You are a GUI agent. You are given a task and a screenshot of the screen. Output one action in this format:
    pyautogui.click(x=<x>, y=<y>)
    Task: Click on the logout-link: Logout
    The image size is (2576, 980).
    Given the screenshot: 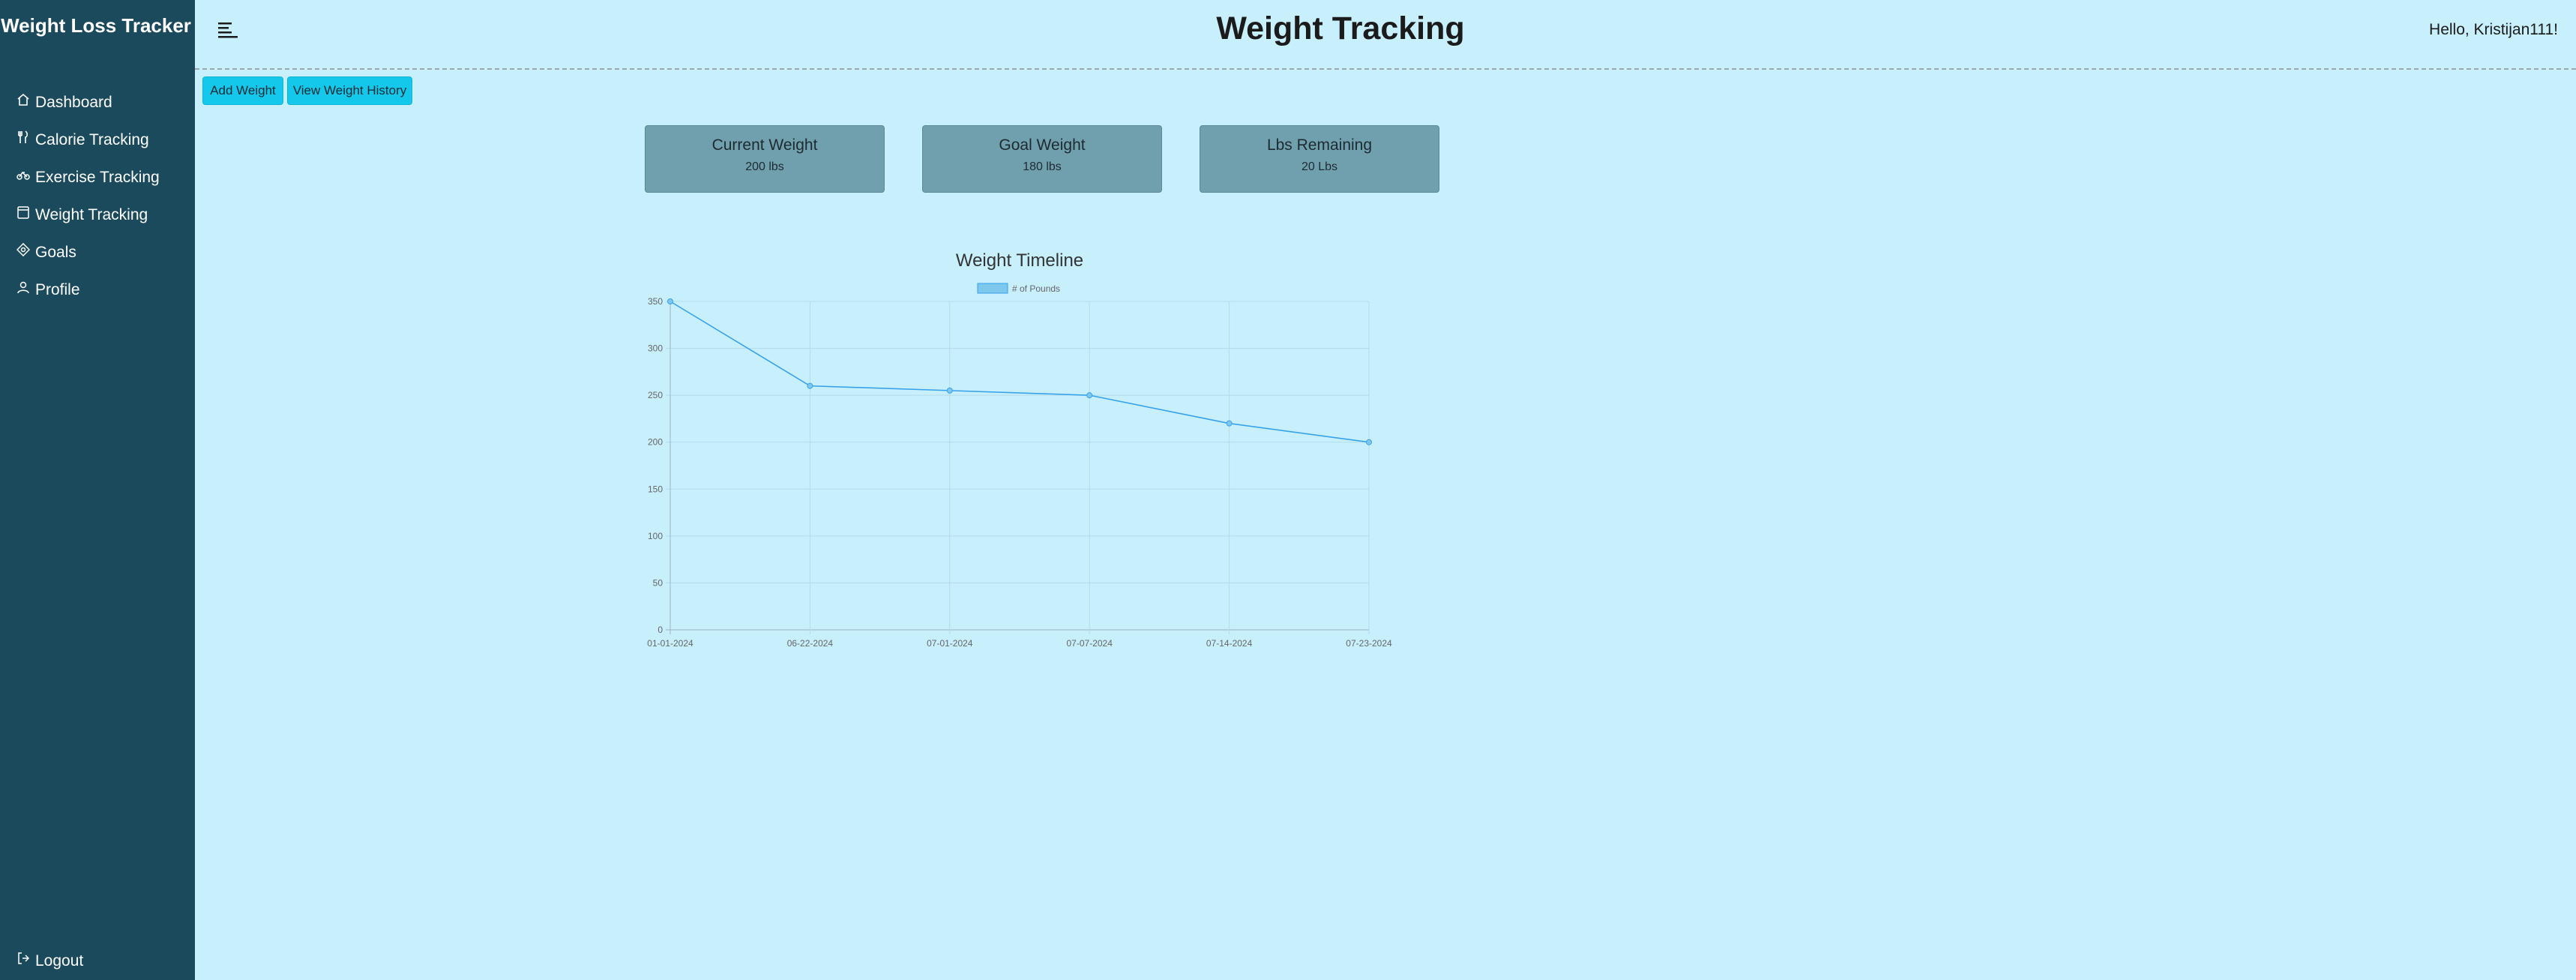 What is the action you would take?
    pyautogui.click(x=50, y=961)
    